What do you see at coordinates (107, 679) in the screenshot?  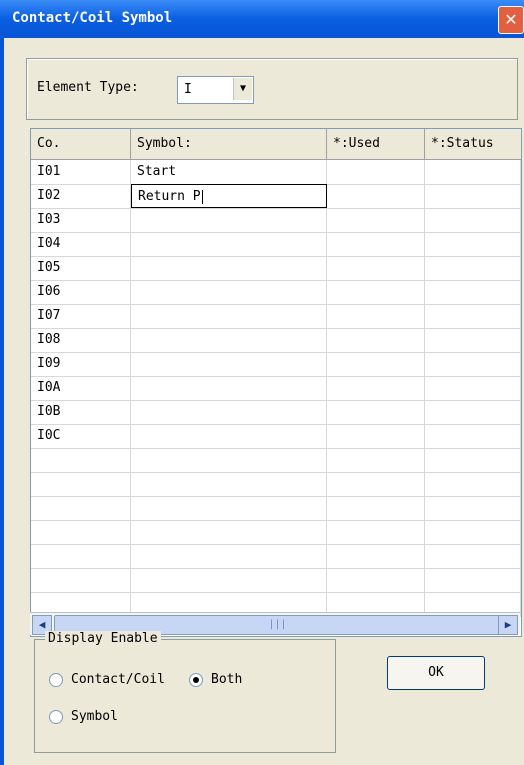 I see `radio-contact-coil: Contact/Coil` at bounding box center [107, 679].